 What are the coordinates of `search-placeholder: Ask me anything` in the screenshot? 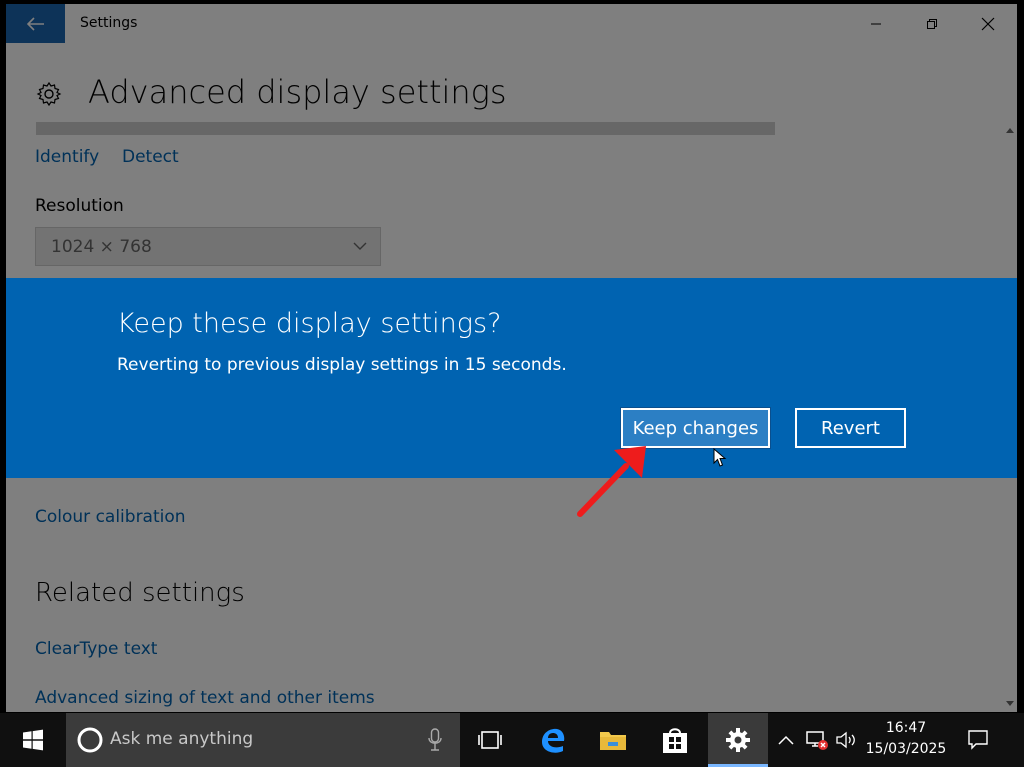 It's located at (182, 739).